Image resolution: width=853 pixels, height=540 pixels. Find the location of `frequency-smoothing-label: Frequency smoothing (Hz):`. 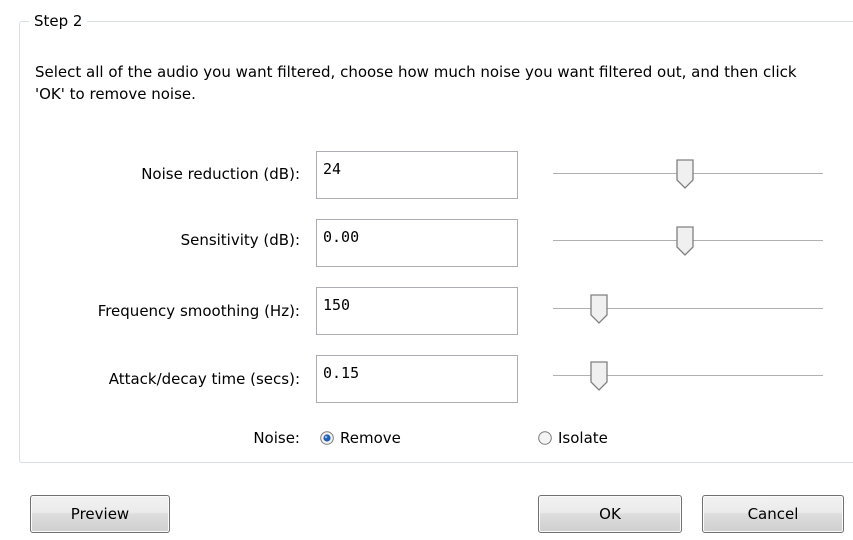

frequency-smoothing-label: Frequency smoothing (Hz): is located at coordinates (198, 311).